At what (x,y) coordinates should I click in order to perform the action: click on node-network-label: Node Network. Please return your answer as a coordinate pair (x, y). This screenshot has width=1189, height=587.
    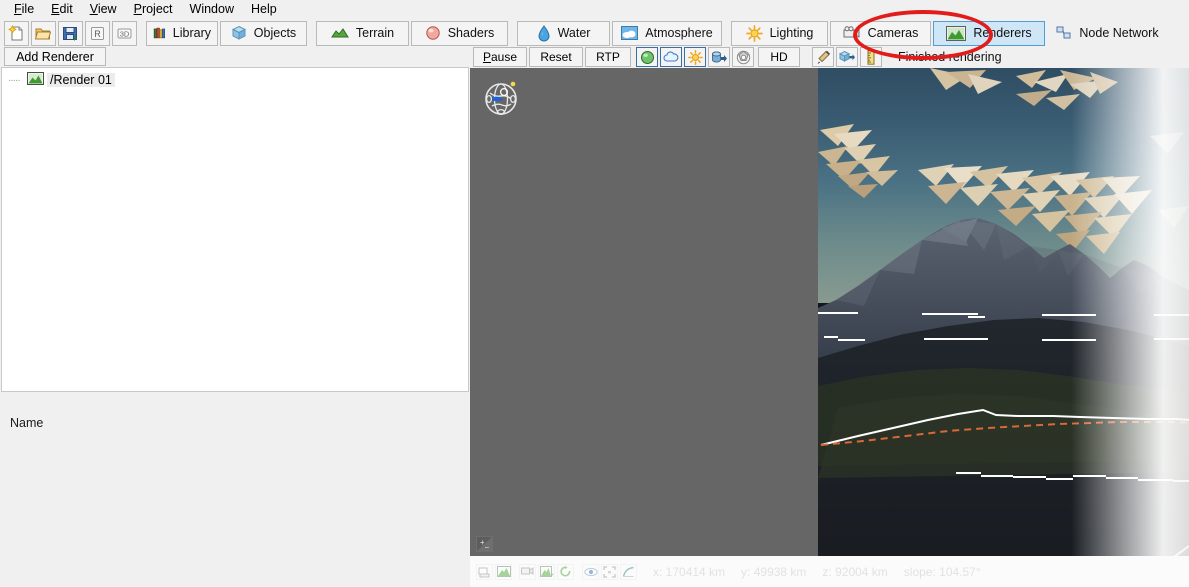
    Looking at the image, I should click on (1119, 33).